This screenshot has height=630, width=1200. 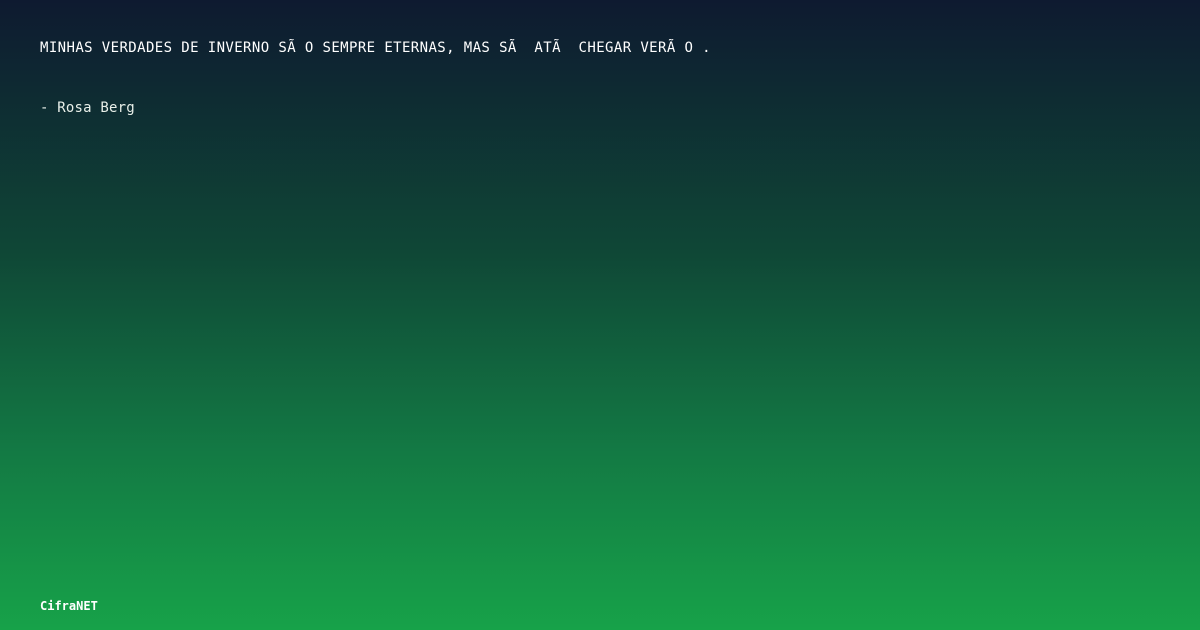 I want to click on brand-logo-text: CifraNET, so click(x=69, y=606).